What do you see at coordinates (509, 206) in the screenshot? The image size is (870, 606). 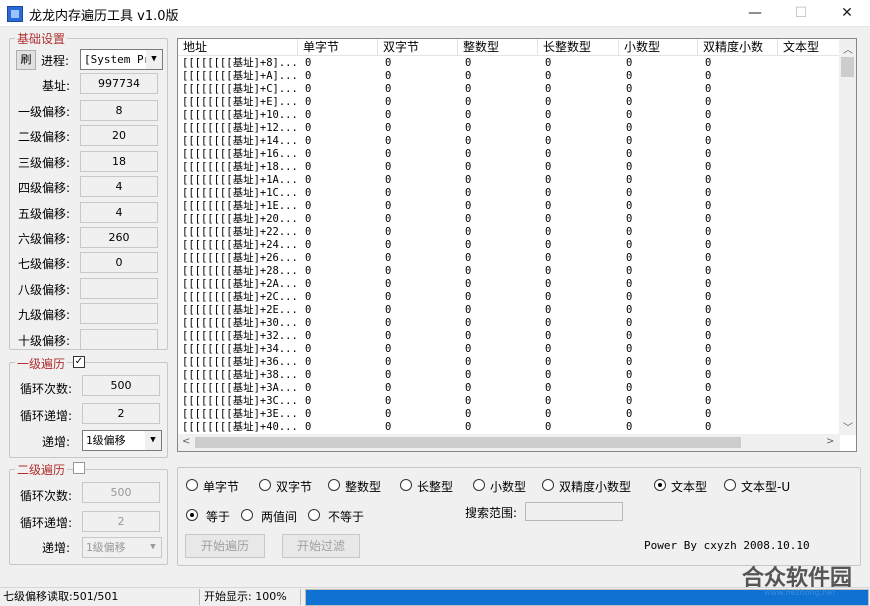 I see `table-row: [[[[[[[[基址]+1E... 0 0 0 0 0 0` at bounding box center [509, 206].